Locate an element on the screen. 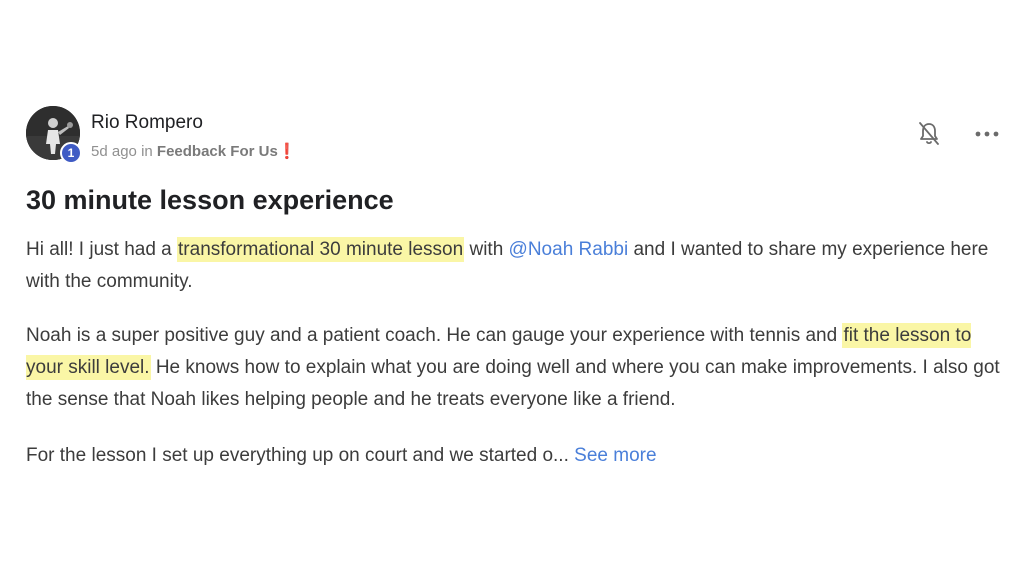 The width and height of the screenshot is (1024, 576). post-actions is located at coordinates (958, 134).